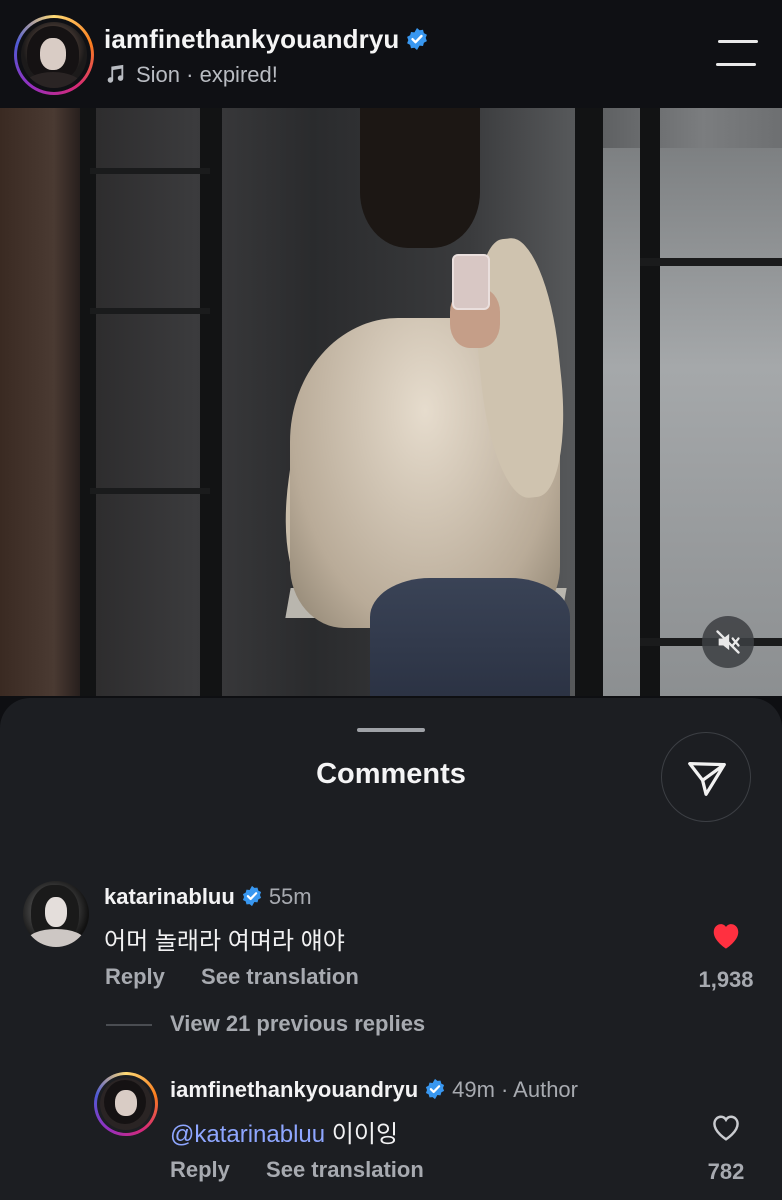 Image resolution: width=782 pixels, height=1200 pixels. Describe the element at coordinates (54, 55) in the screenshot. I see `profile-avatar` at that location.